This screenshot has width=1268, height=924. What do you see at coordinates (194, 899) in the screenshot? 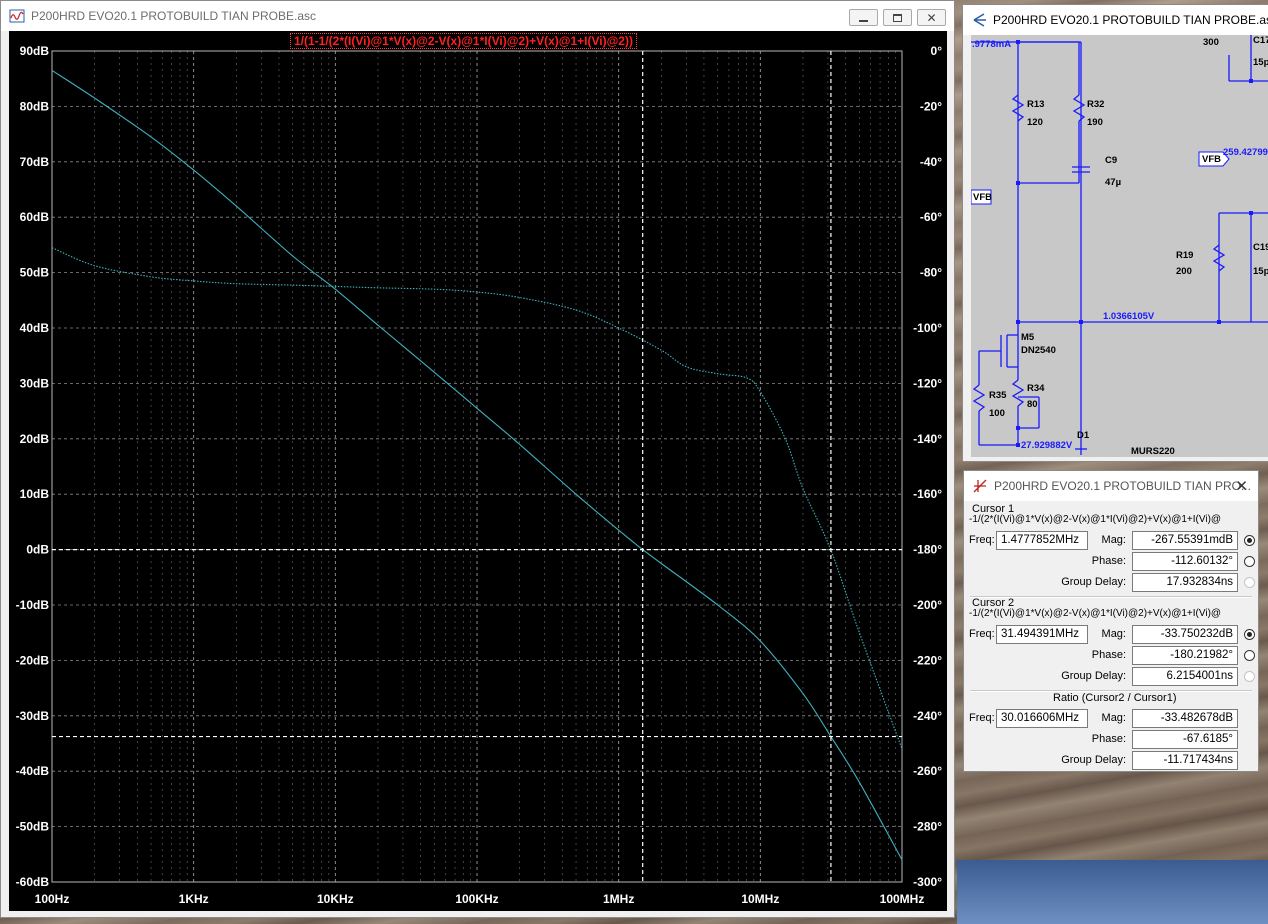
I see `x-tick-label: 1KHz` at bounding box center [194, 899].